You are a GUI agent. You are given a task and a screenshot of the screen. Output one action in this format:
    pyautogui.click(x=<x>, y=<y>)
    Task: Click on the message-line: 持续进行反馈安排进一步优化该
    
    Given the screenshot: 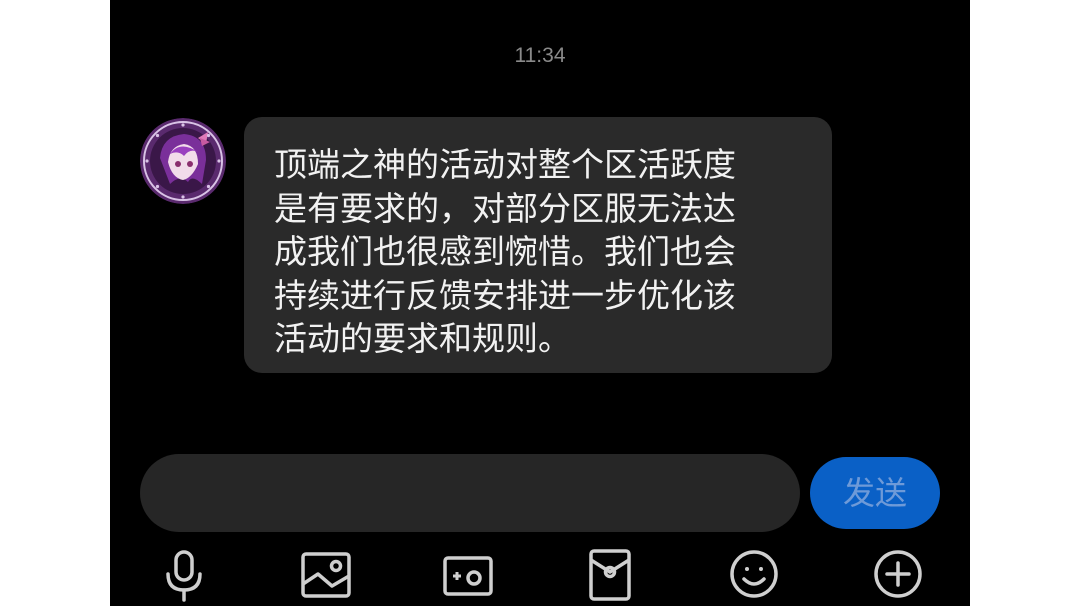 What is the action you would take?
    pyautogui.click(x=505, y=295)
    